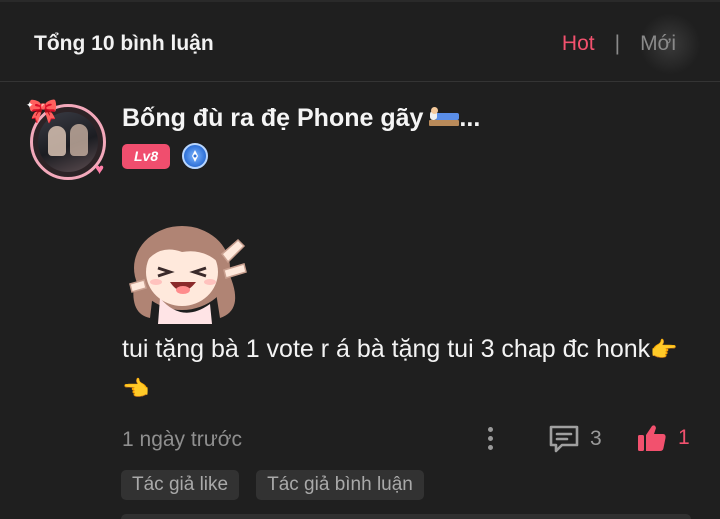 Image resolution: width=720 pixels, height=519 pixels. I want to click on anime-girl-sticker, so click(188, 275).